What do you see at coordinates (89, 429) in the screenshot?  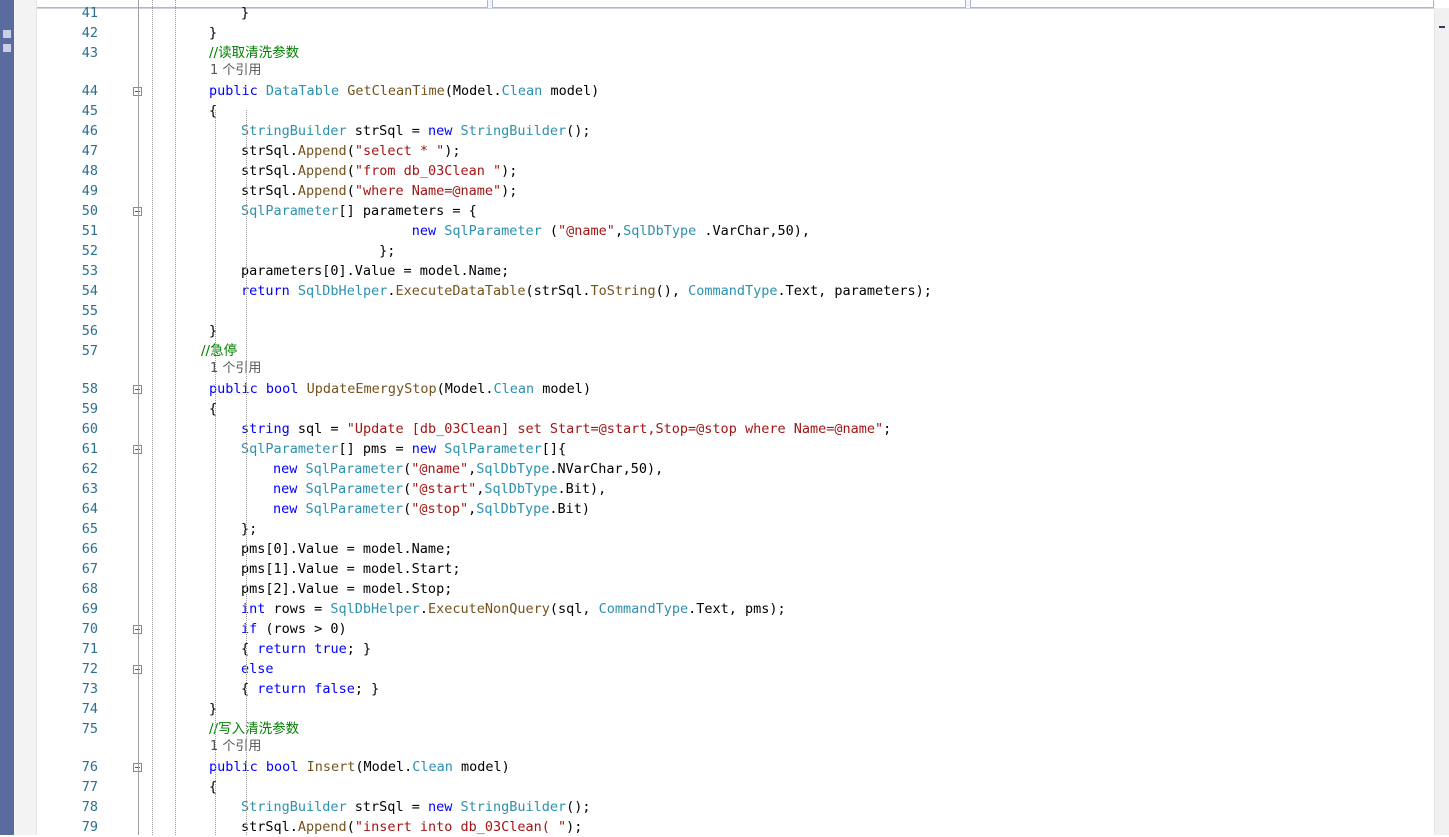 I see `line-number: 60` at bounding box center [89, 429].